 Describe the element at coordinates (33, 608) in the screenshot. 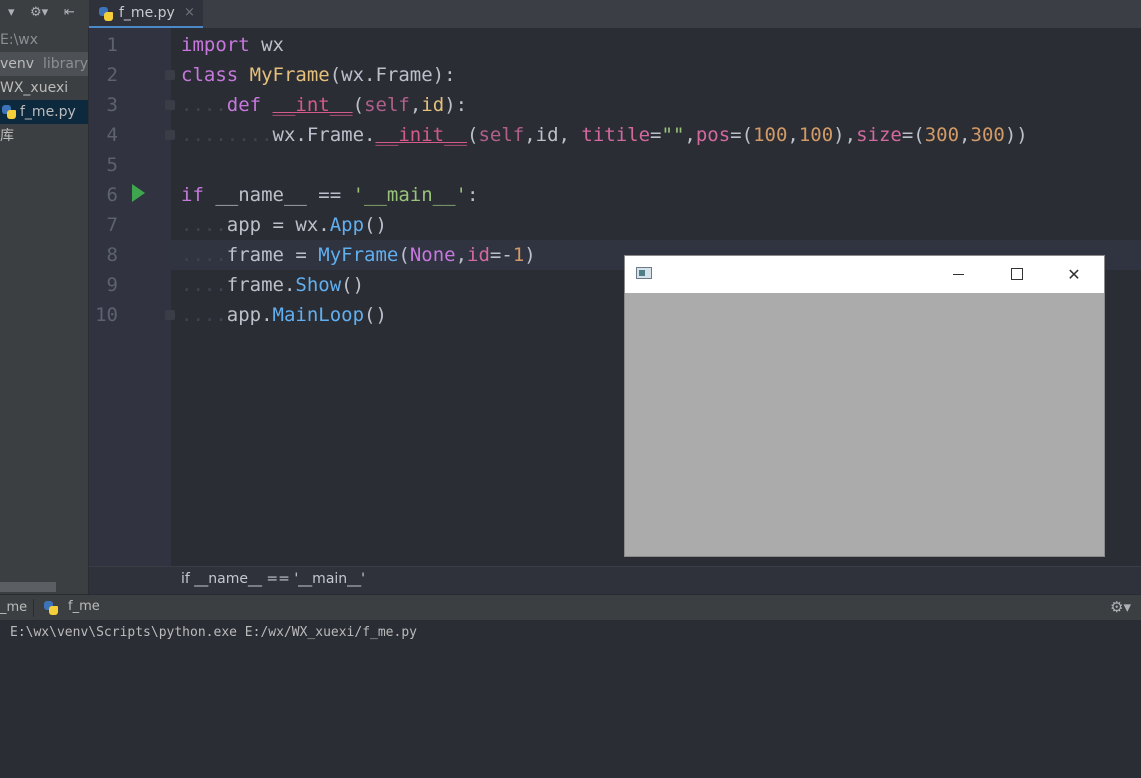

I see `run-tab-divider` at that location.